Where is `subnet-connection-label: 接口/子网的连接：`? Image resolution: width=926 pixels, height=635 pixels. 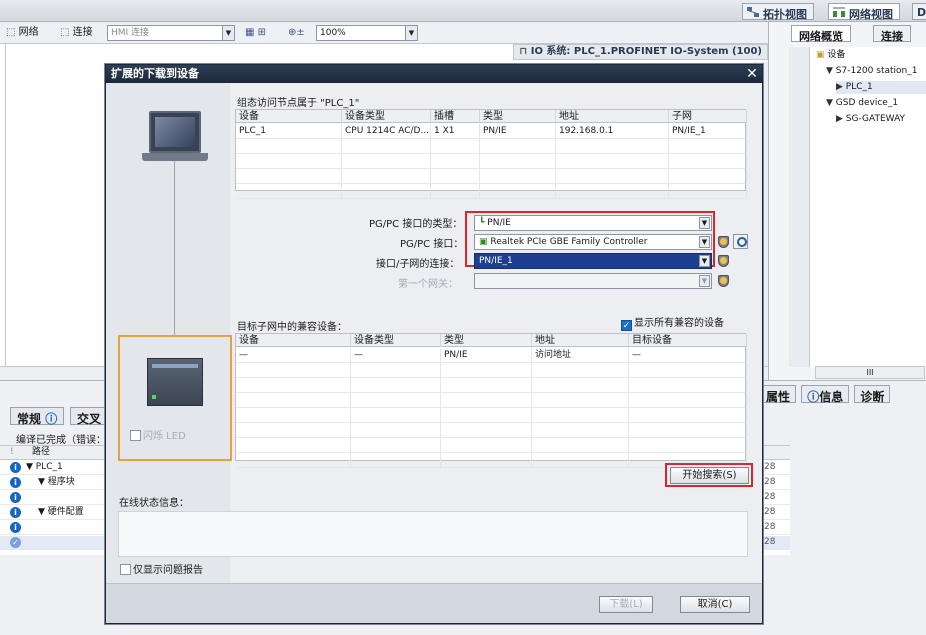 subnet-connection-label: 接口/子网的连接： is located at coordinates (418, 264).